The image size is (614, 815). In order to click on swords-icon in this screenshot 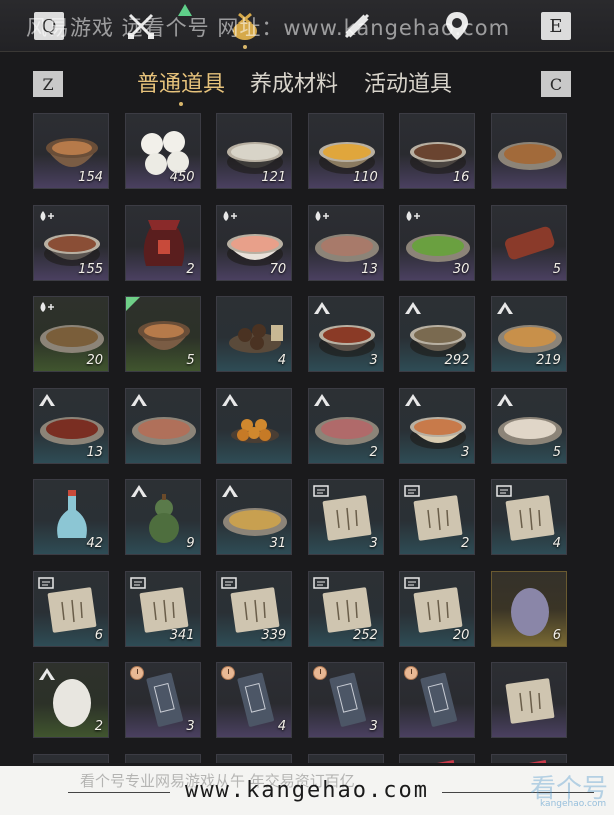, I will do `click(141, 26)`.